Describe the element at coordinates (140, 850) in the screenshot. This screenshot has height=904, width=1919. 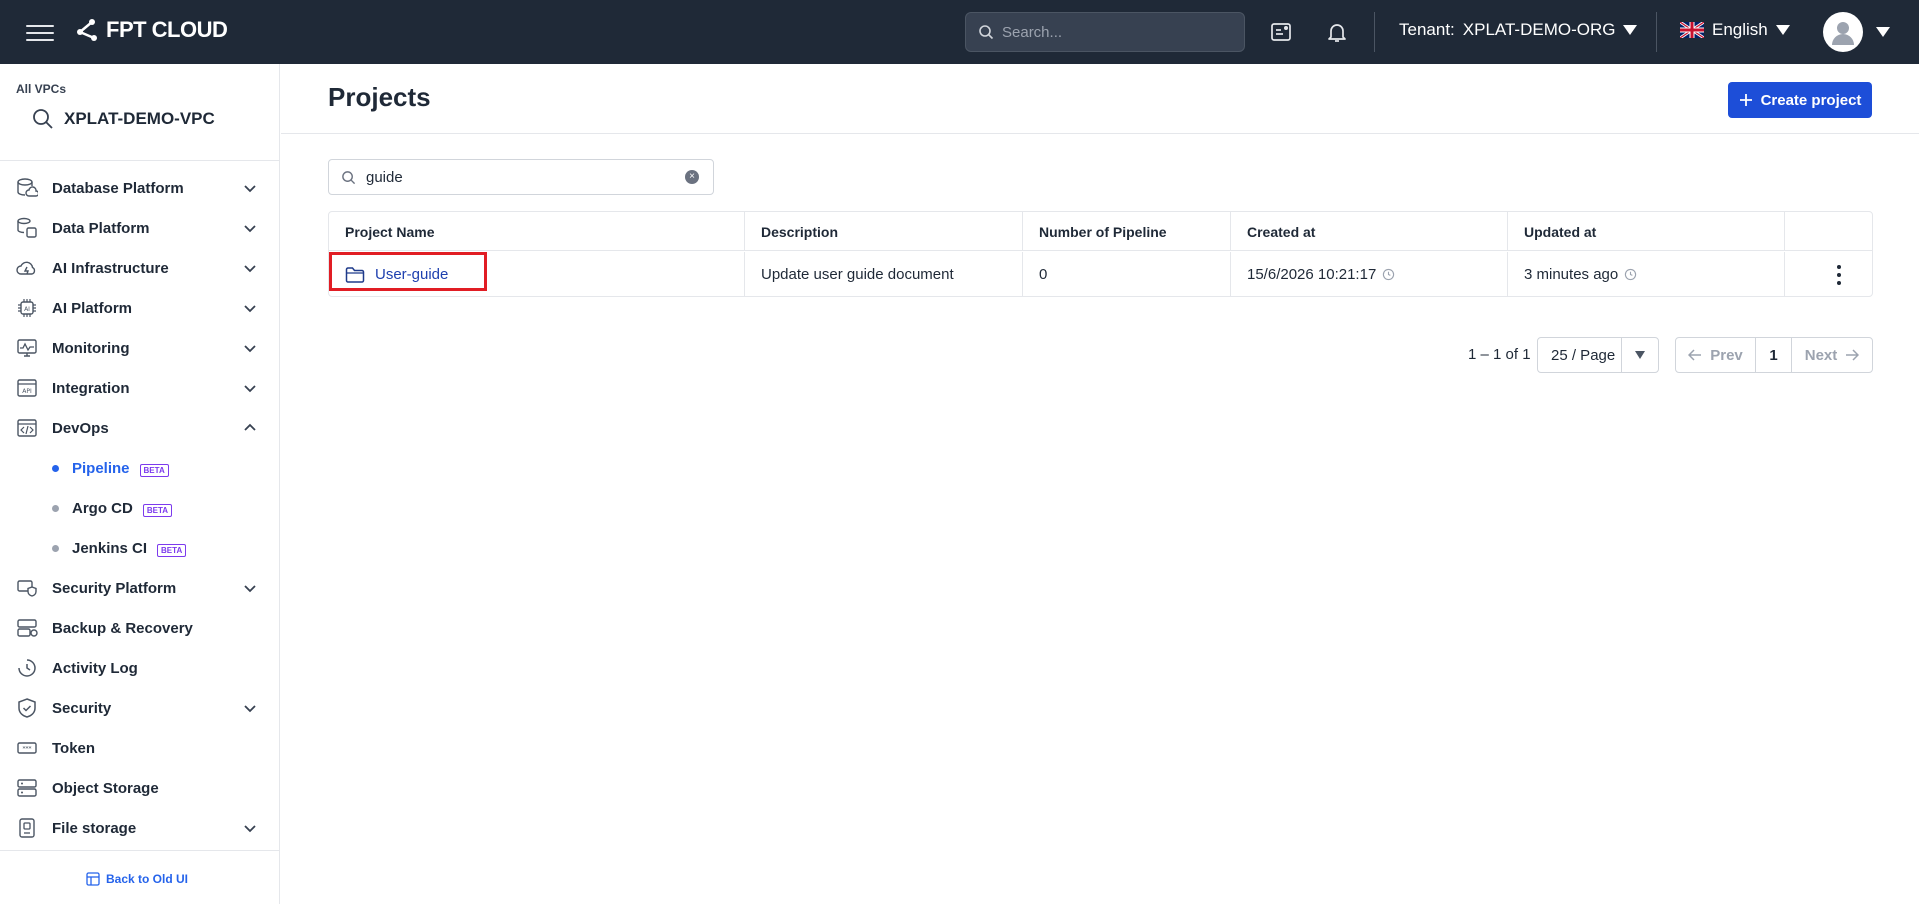
I see `sidebar-divider` at that location.